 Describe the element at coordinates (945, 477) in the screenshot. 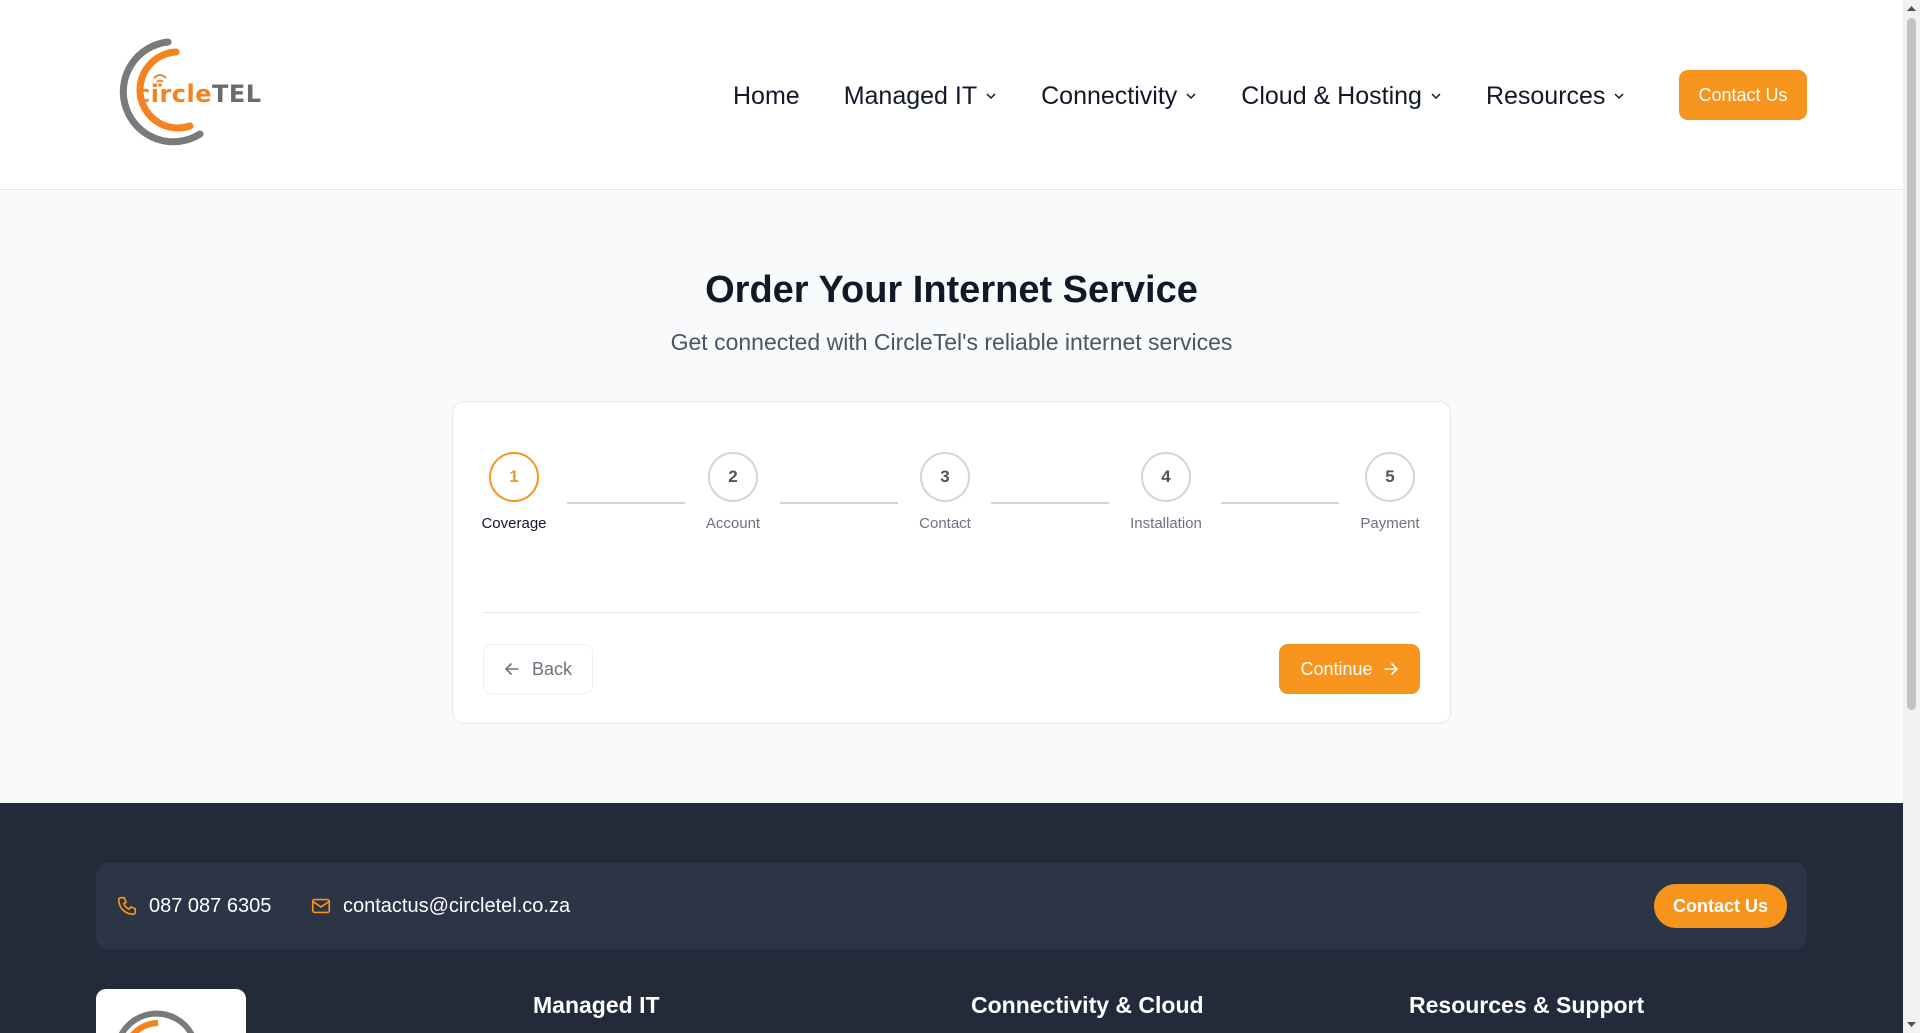

I see `step-number: 3` at that location.